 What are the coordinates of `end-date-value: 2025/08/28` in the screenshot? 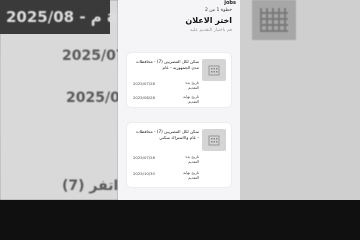 It's located at (144, 97).